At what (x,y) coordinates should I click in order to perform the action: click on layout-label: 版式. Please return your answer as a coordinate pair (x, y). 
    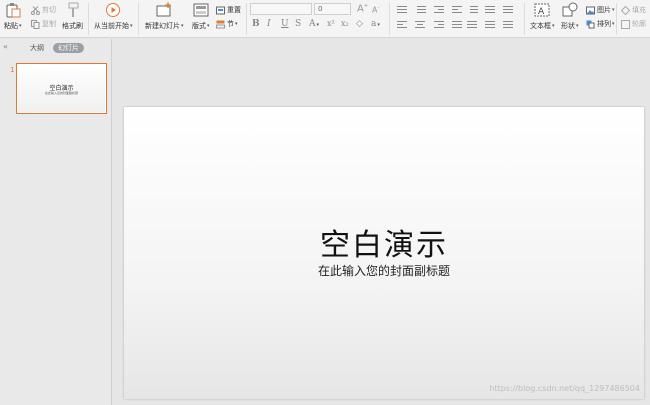
    Looking at the image, I should click on (199, 26).